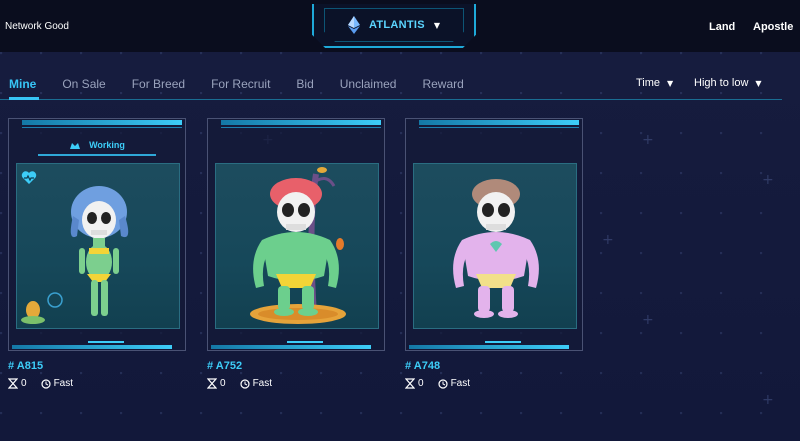 The width and height of the screenshot is (800, 441). Describe the element at coordinates (304, 84) in the screenshot. I see `tab-bid: Bid` at that location.